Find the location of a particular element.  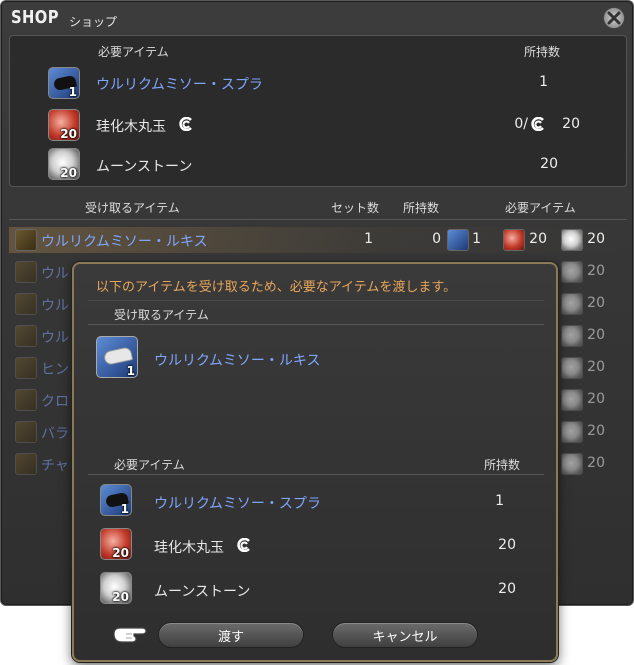

required-item-owned: 20 is located at coordinates (549, 164).